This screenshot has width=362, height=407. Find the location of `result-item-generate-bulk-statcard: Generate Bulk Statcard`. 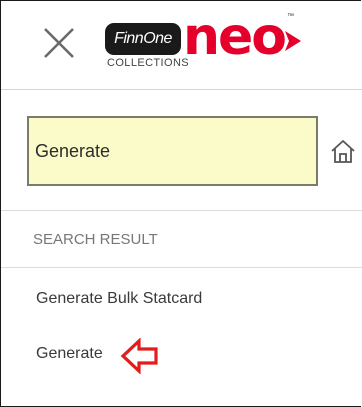

result-item-generate-bulk-statcard: Generate Bulk Statcard is located at coordinates (119, 299).